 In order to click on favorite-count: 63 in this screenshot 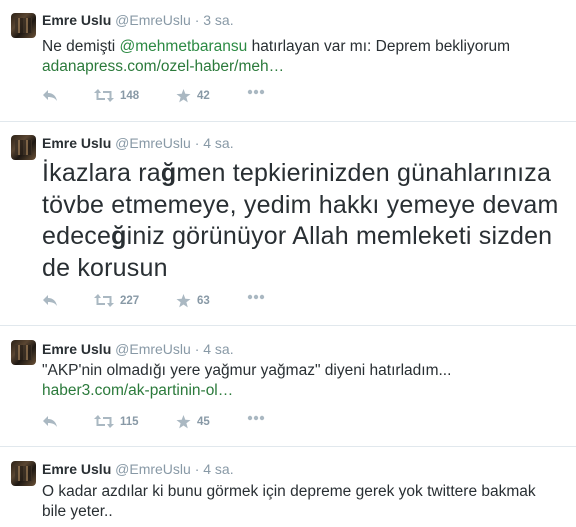, I will do `click(203, 301)`.